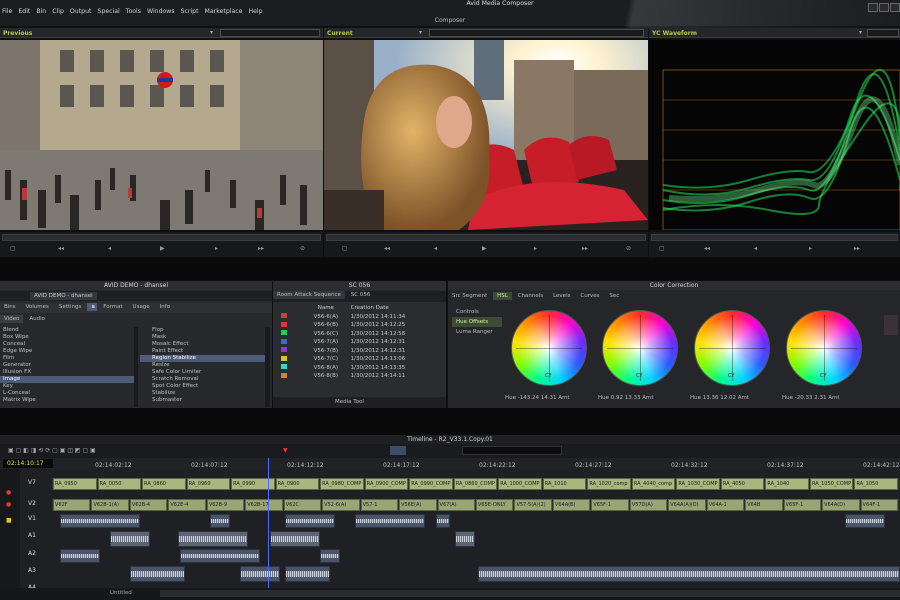 The height and width of the screenshot is (600, 900). I want to click on effect-item: Safe Color Limiter, so click(202, 372).